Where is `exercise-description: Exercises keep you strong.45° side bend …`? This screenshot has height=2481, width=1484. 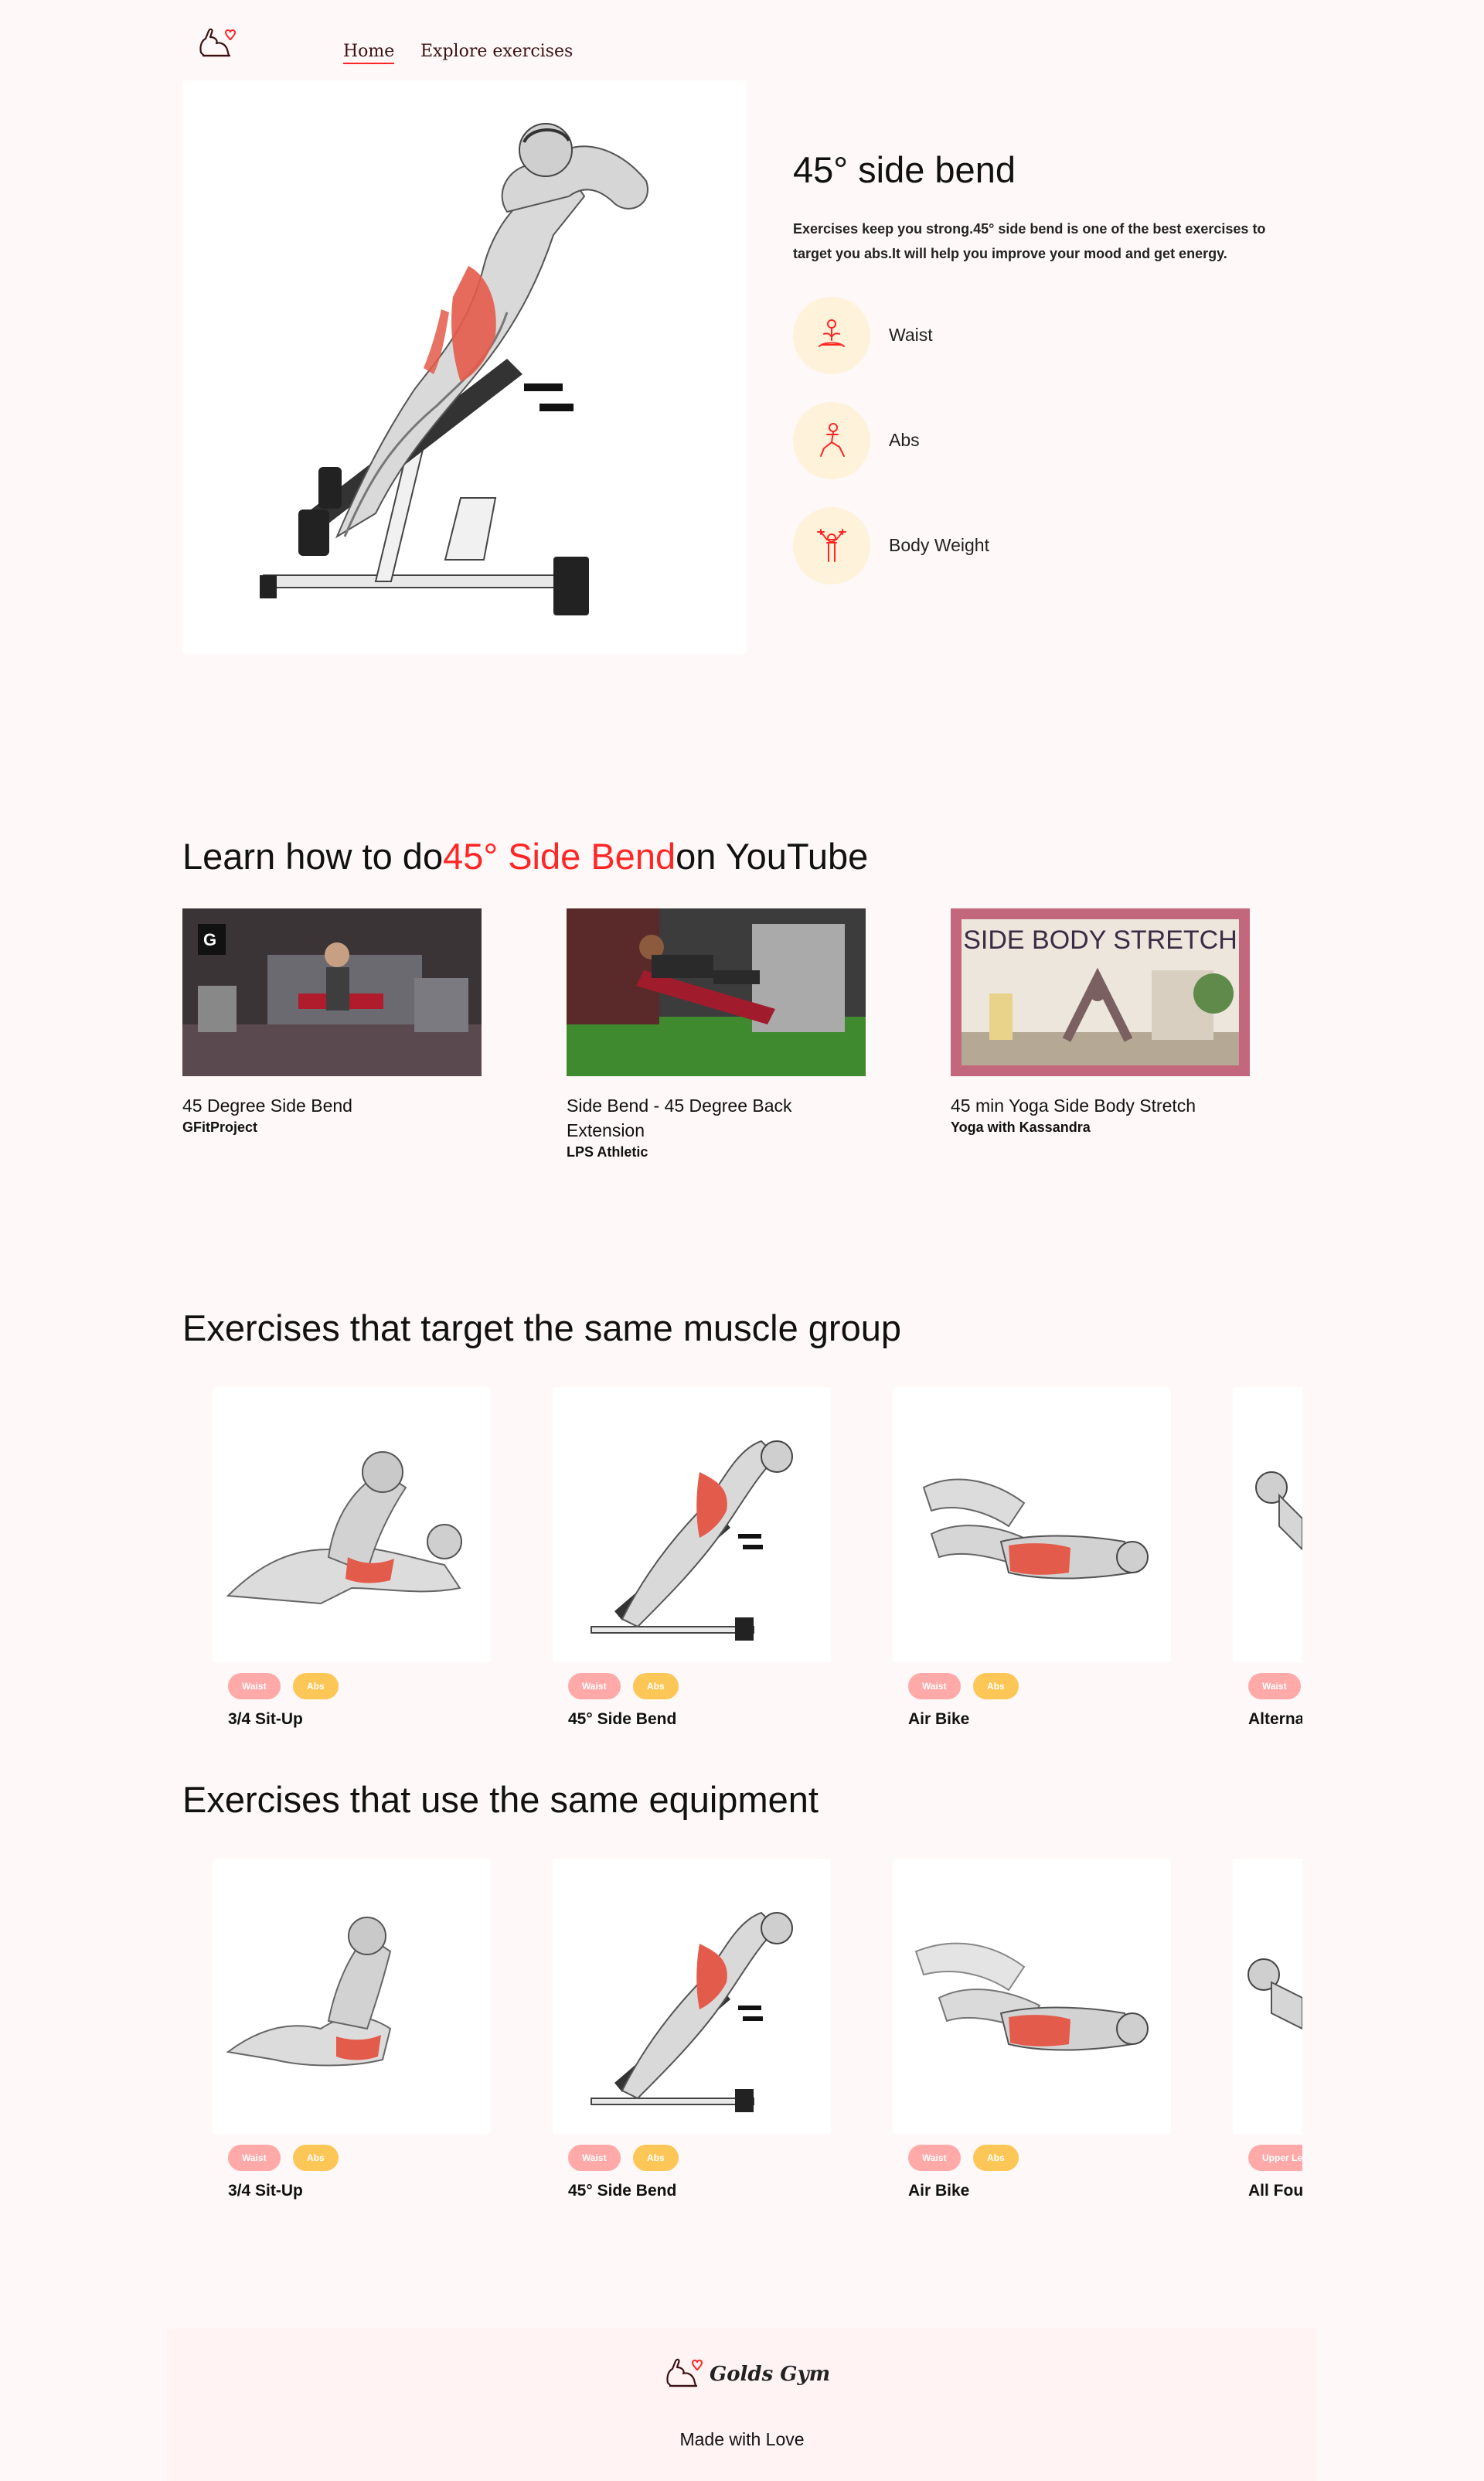 exercise-description: Exercises keep you strong.45° side bend … is located at coordinates (1029, 241).